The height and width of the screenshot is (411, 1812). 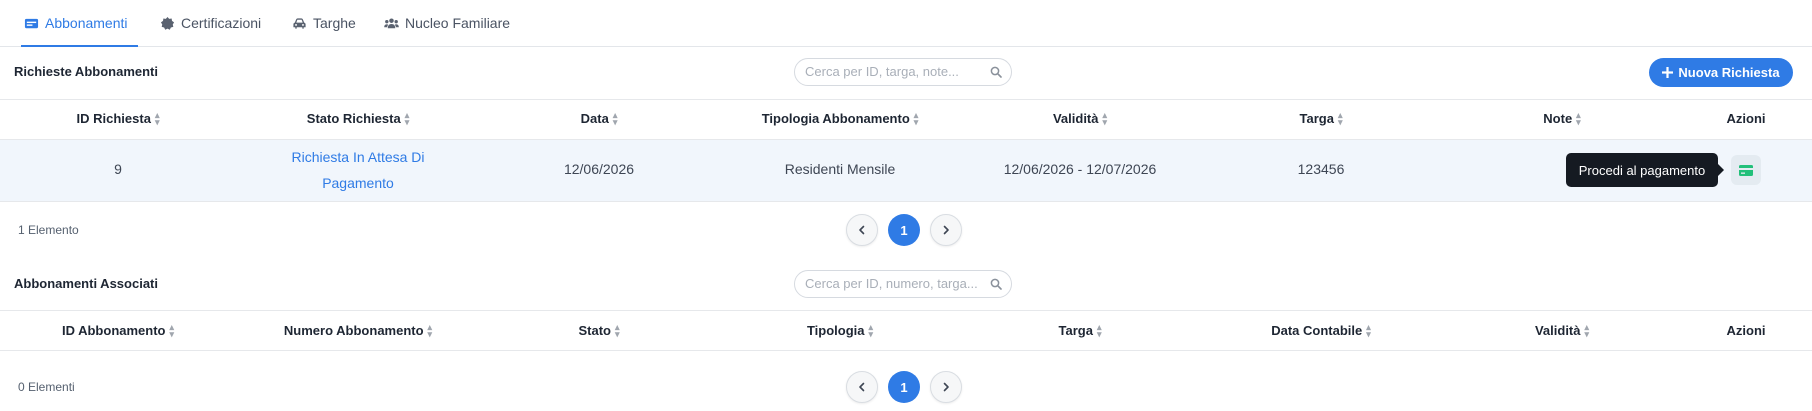 I want to click on associated-count: 0 Elementi, so click(x=46, y=387).